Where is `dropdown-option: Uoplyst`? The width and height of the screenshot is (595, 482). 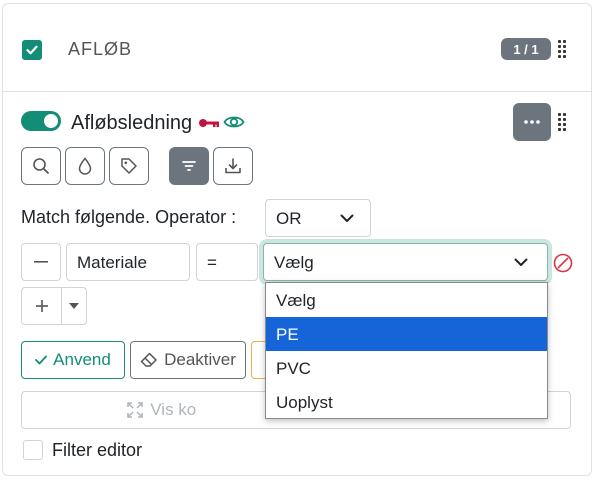
dropdown-option: Uoplyst is located at coordinates (406, 402).